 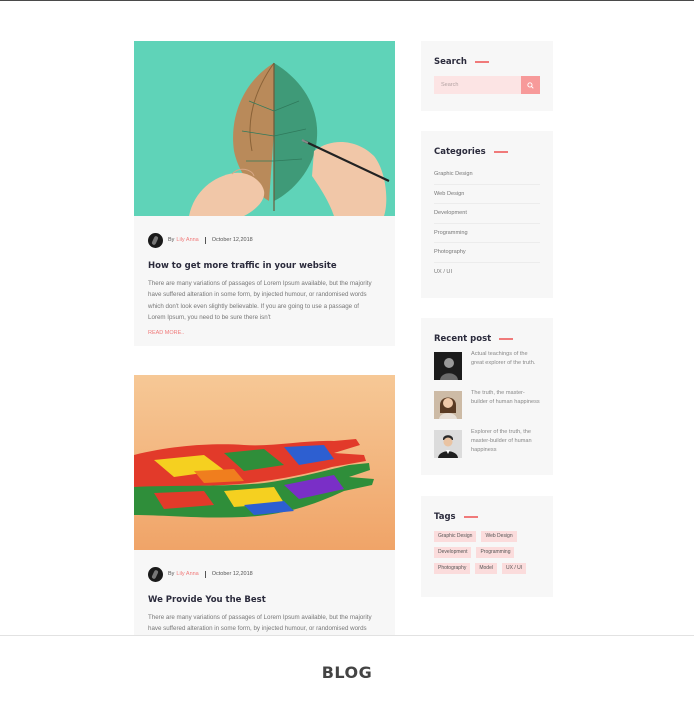 I want to click on top-divider, so click(x=347, y=0).